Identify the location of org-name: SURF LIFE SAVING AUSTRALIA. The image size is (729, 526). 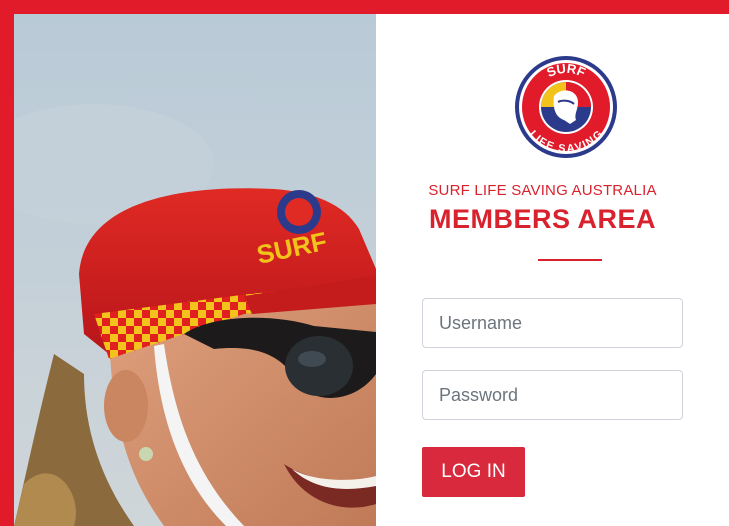
(542, 190).